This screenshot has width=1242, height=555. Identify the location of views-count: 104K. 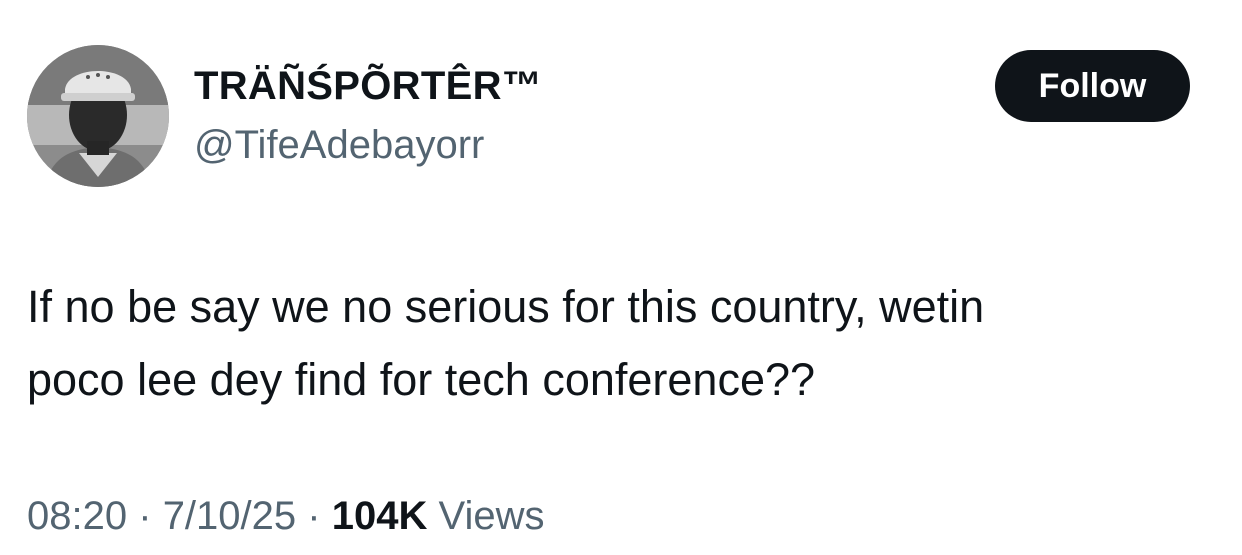
(380, 516).